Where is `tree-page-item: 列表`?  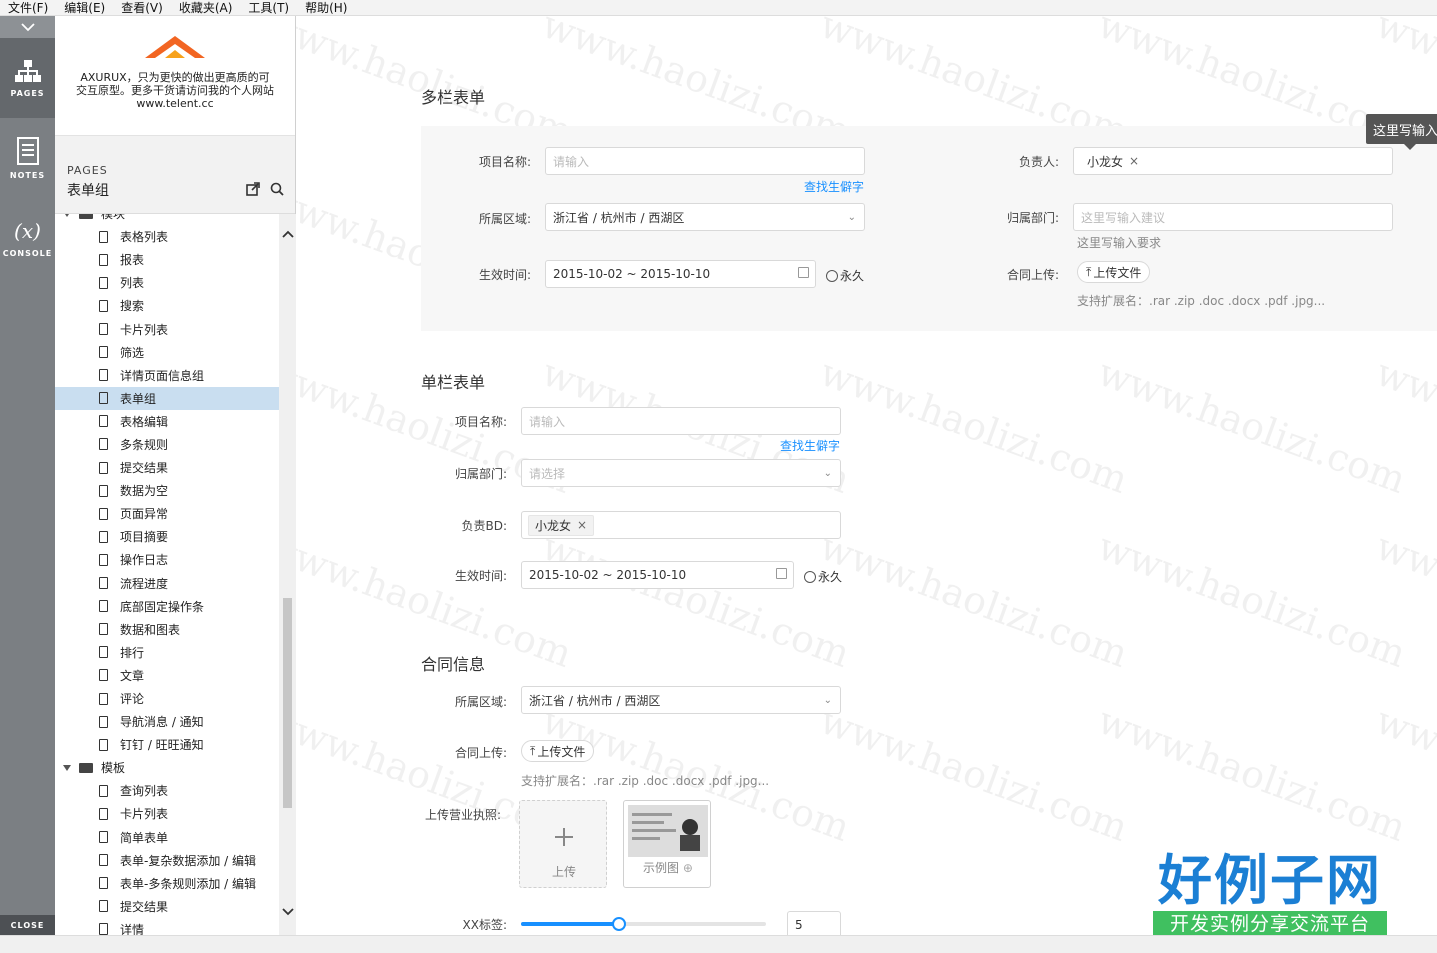
tree-page-item: 列表 is located at coordinates (167, 282).